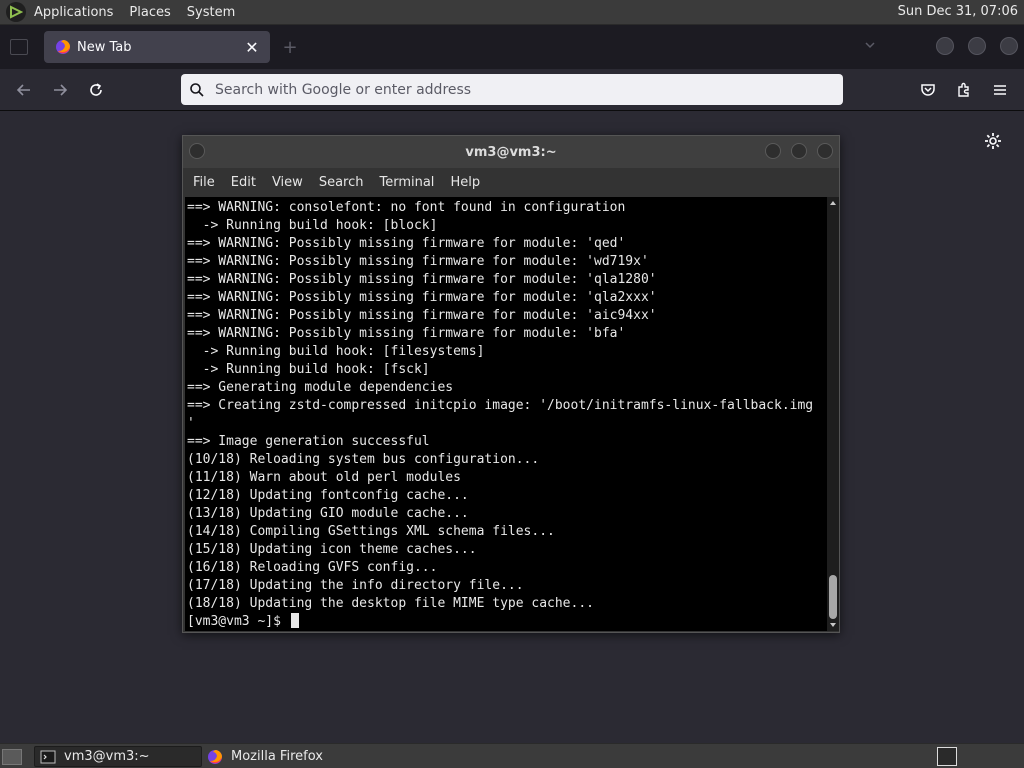 This screenshot has width=1024, height=768. Describe the element at coordinates (211, 12) in the screenshot. I see `menu-system: System` at that location.